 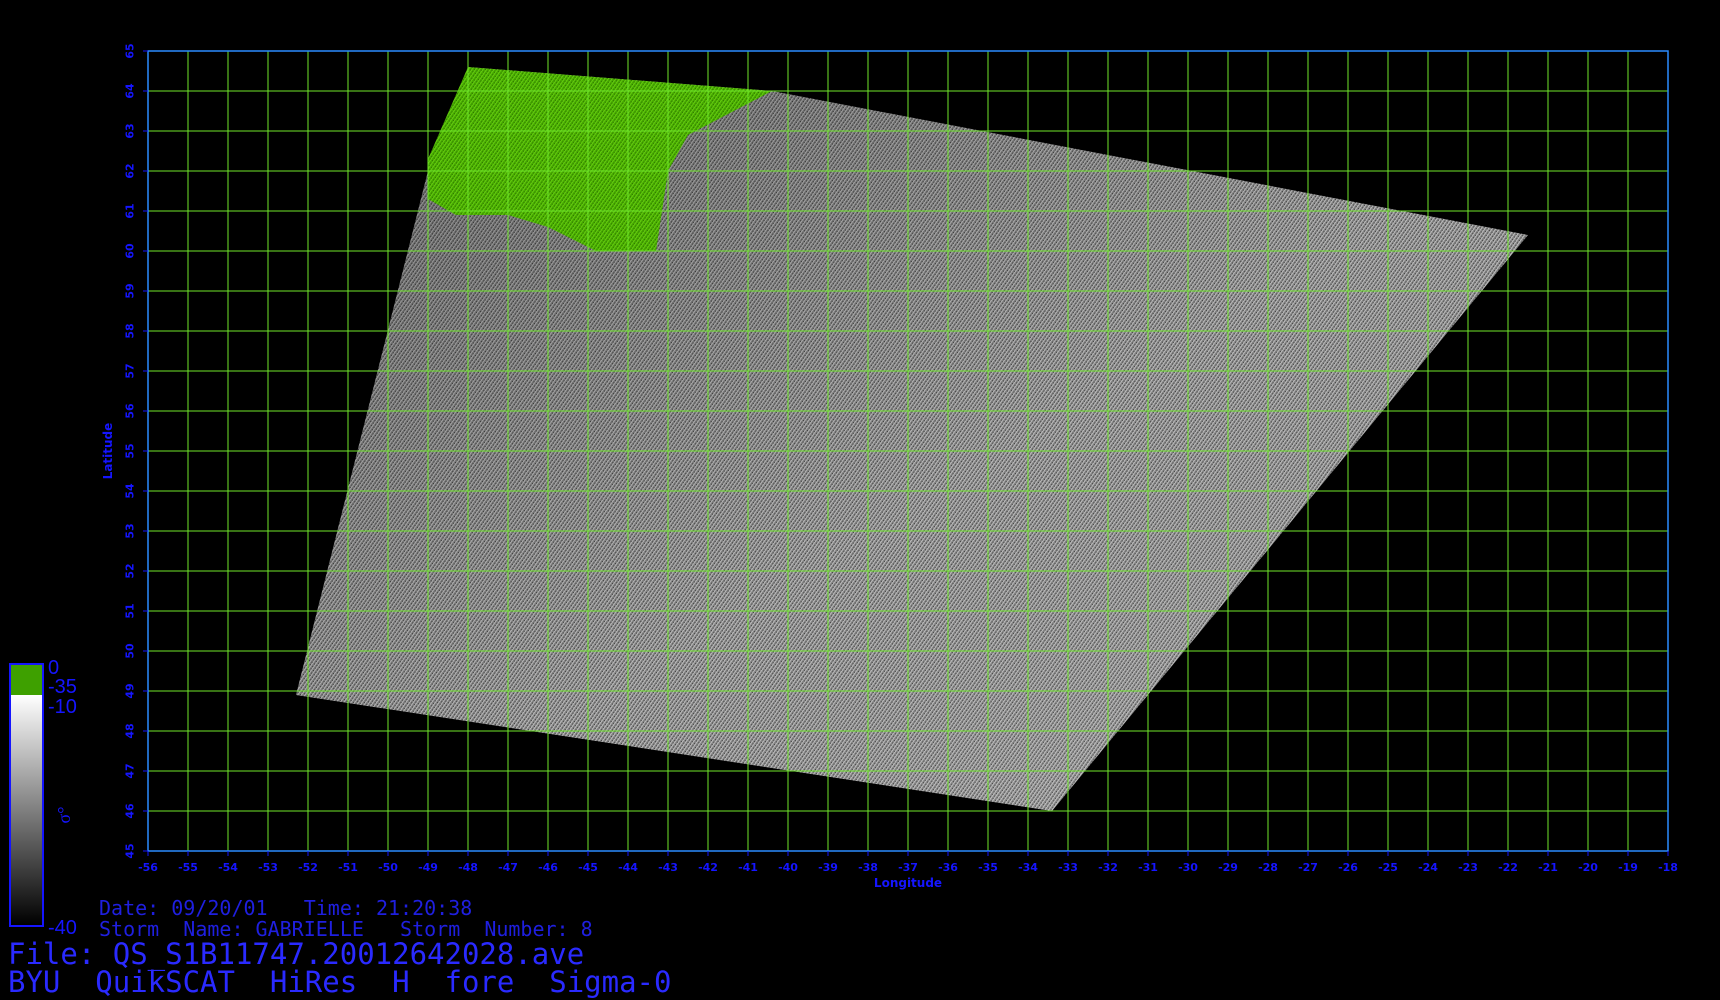 What do you see at coordinates (908, 883) in the screenshot?
I see `x-axis-label: Longitude` at bounding box center [908, 883].